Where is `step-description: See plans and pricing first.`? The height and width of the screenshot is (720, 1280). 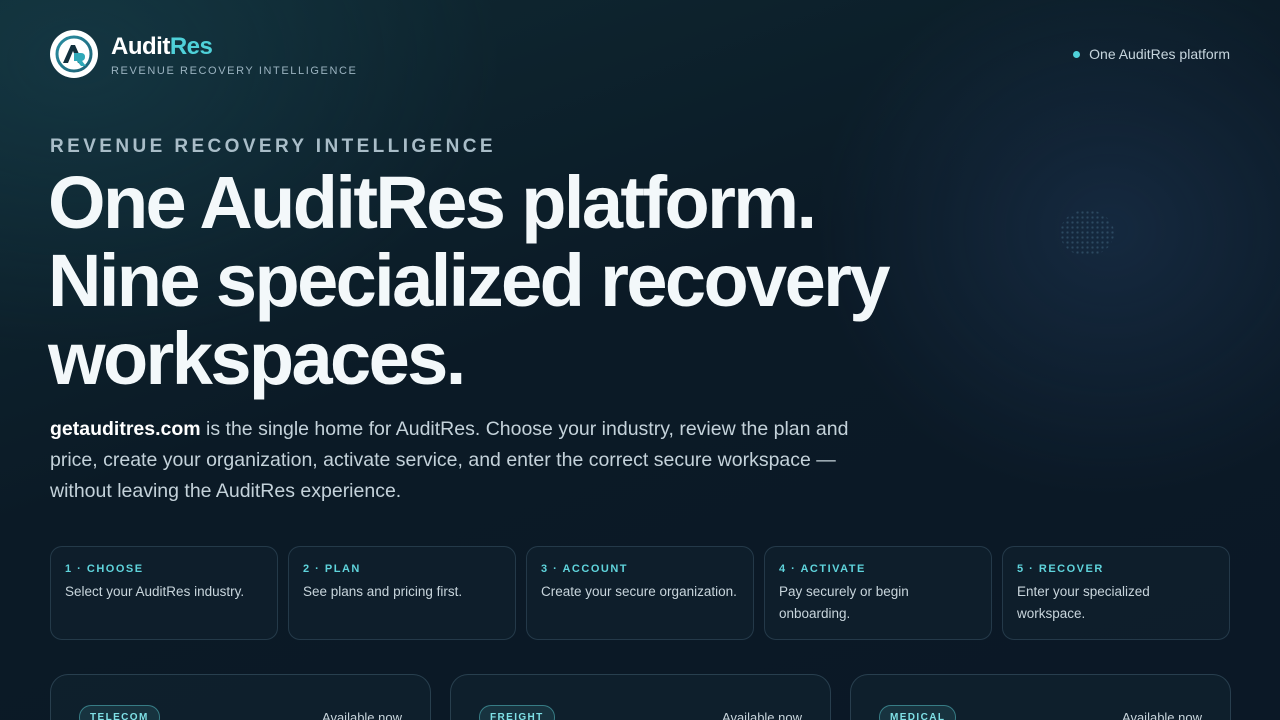 step-description: See plans and pricing first. is located at coordinates (383, 591).